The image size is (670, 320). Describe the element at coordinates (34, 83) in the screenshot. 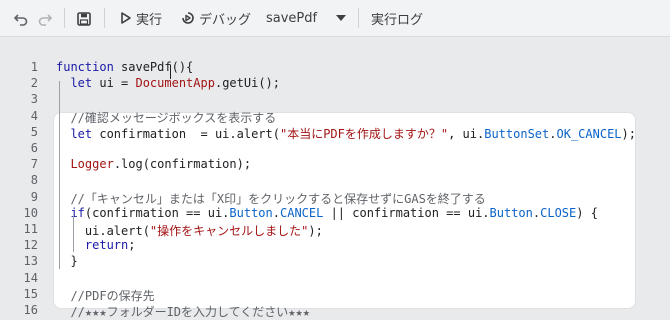

I see `line-number: 2` at that location.